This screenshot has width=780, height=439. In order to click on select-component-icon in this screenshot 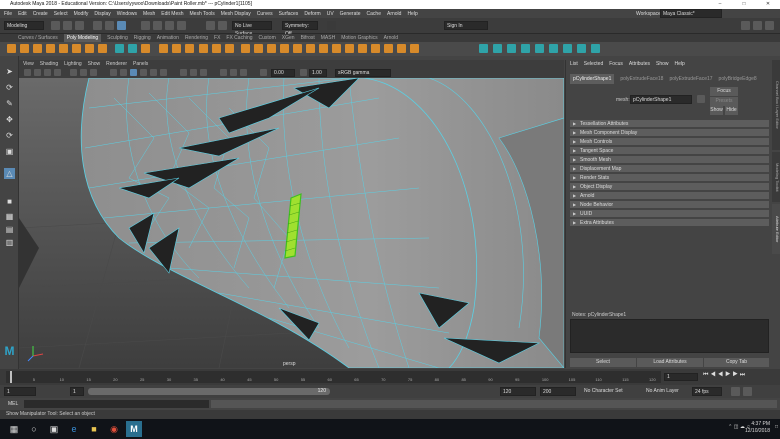, I will do `click(121, 25)`.